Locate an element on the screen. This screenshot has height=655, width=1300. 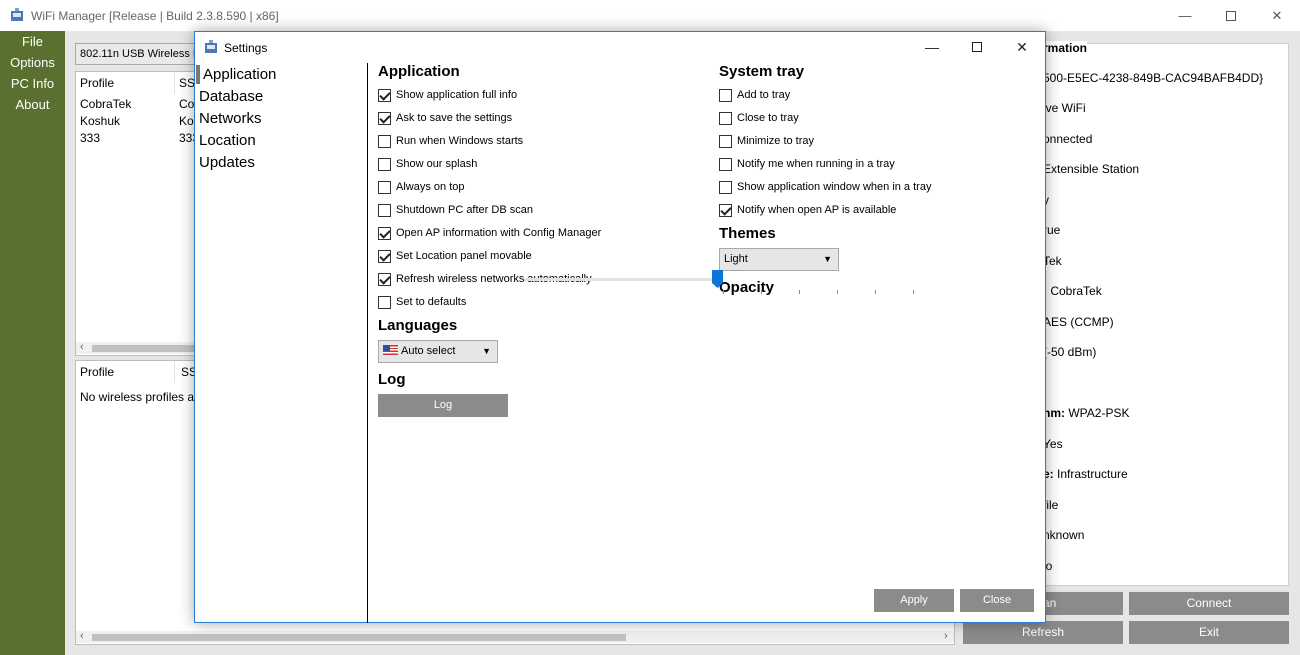
info-cipher: AES (CCMP) is located at coordinates (1078, 322).